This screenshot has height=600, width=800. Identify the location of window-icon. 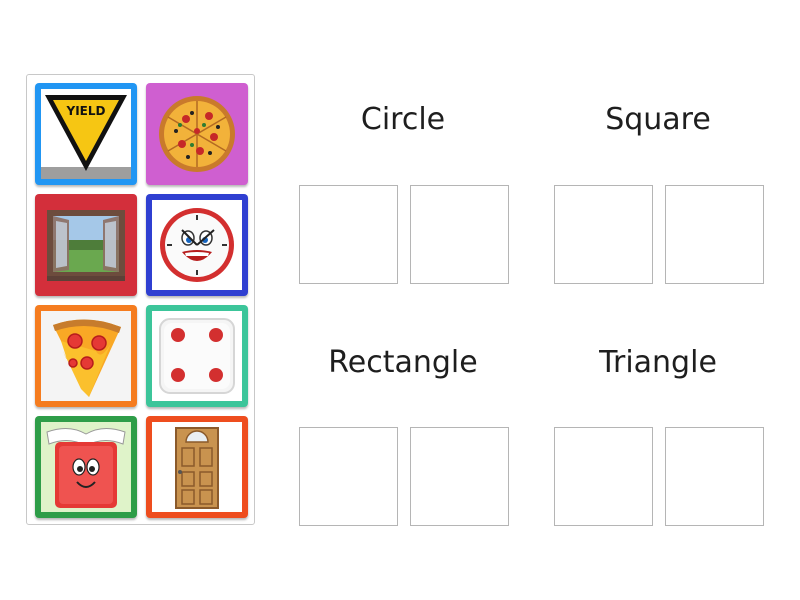
(86, 245).